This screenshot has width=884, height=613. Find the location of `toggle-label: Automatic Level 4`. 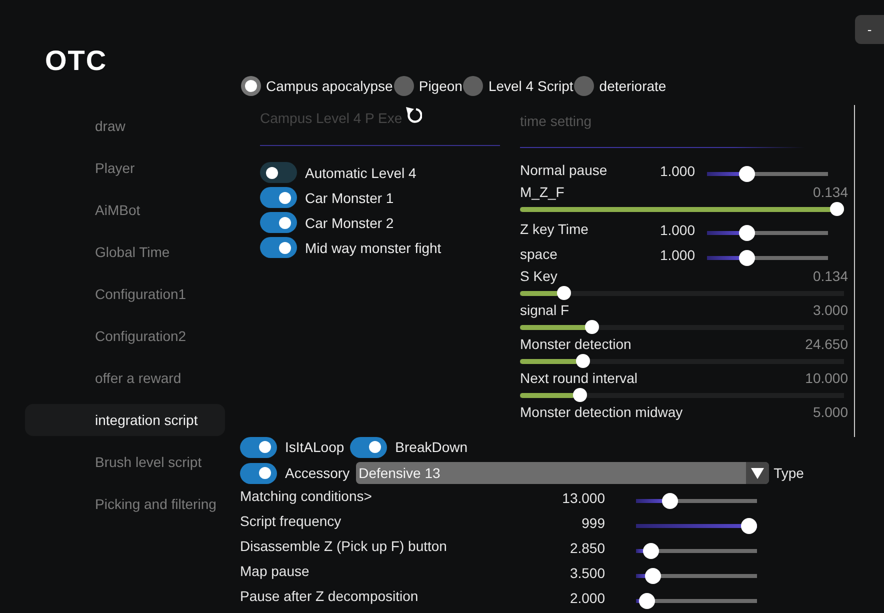

toggle-label: Automatic Level 4 is located at coordinates (360, 173).